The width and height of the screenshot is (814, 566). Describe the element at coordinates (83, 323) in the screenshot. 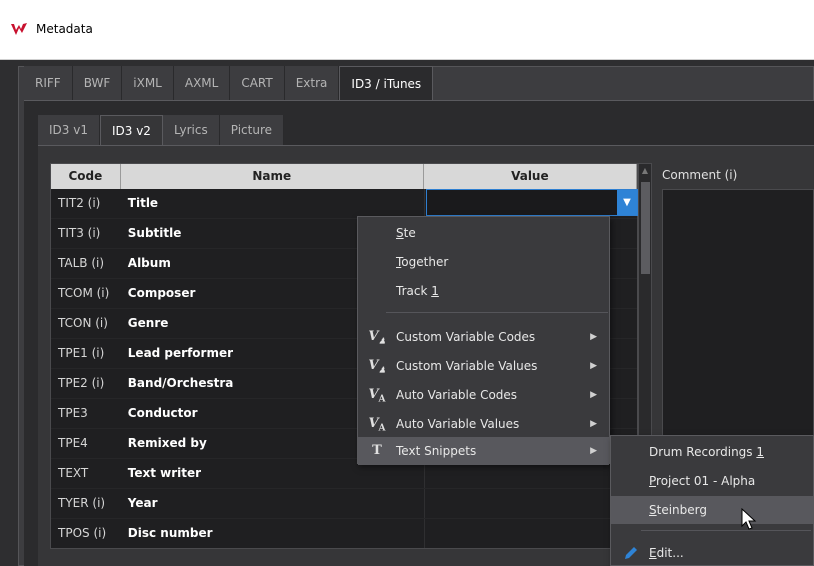

I see `cell-code: TCON (i)` at that location.